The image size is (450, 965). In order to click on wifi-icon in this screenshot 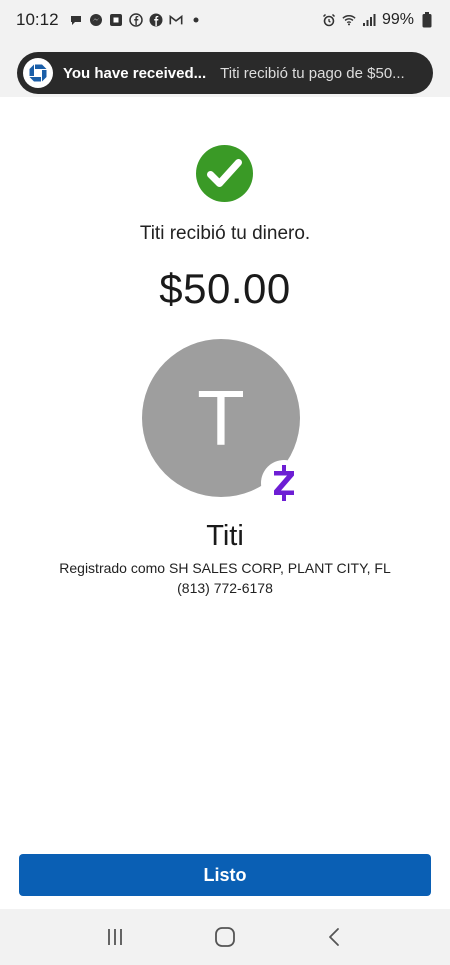, I will do `click(349, 20)`.